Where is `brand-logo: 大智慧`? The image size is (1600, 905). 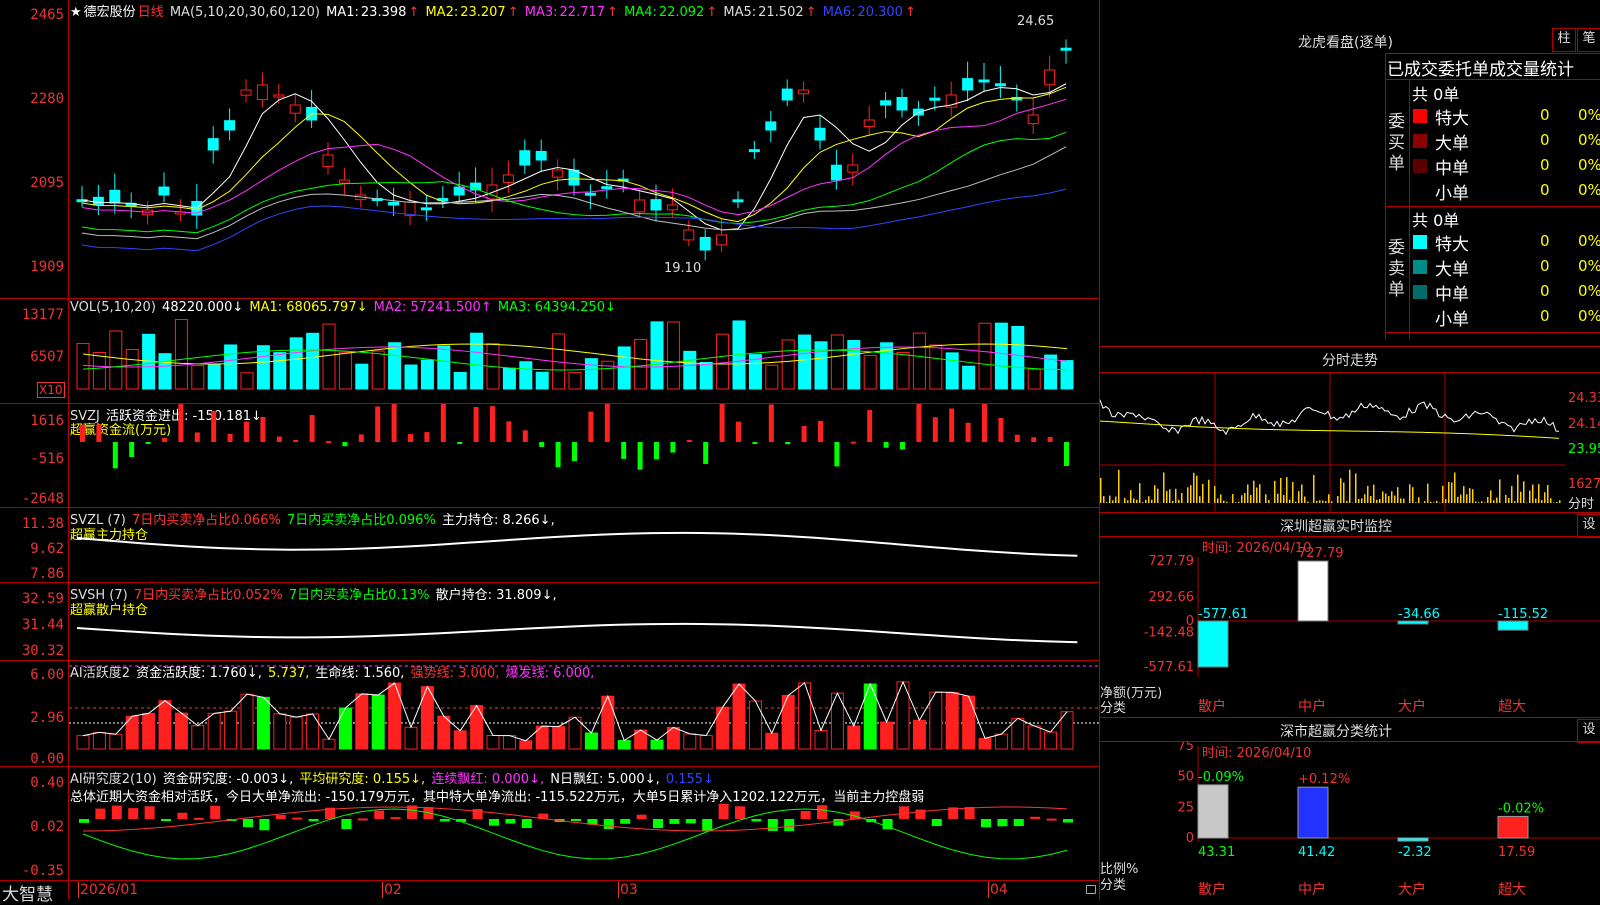
brand-logo: 大智慧 is located at coordinates (27, 892).